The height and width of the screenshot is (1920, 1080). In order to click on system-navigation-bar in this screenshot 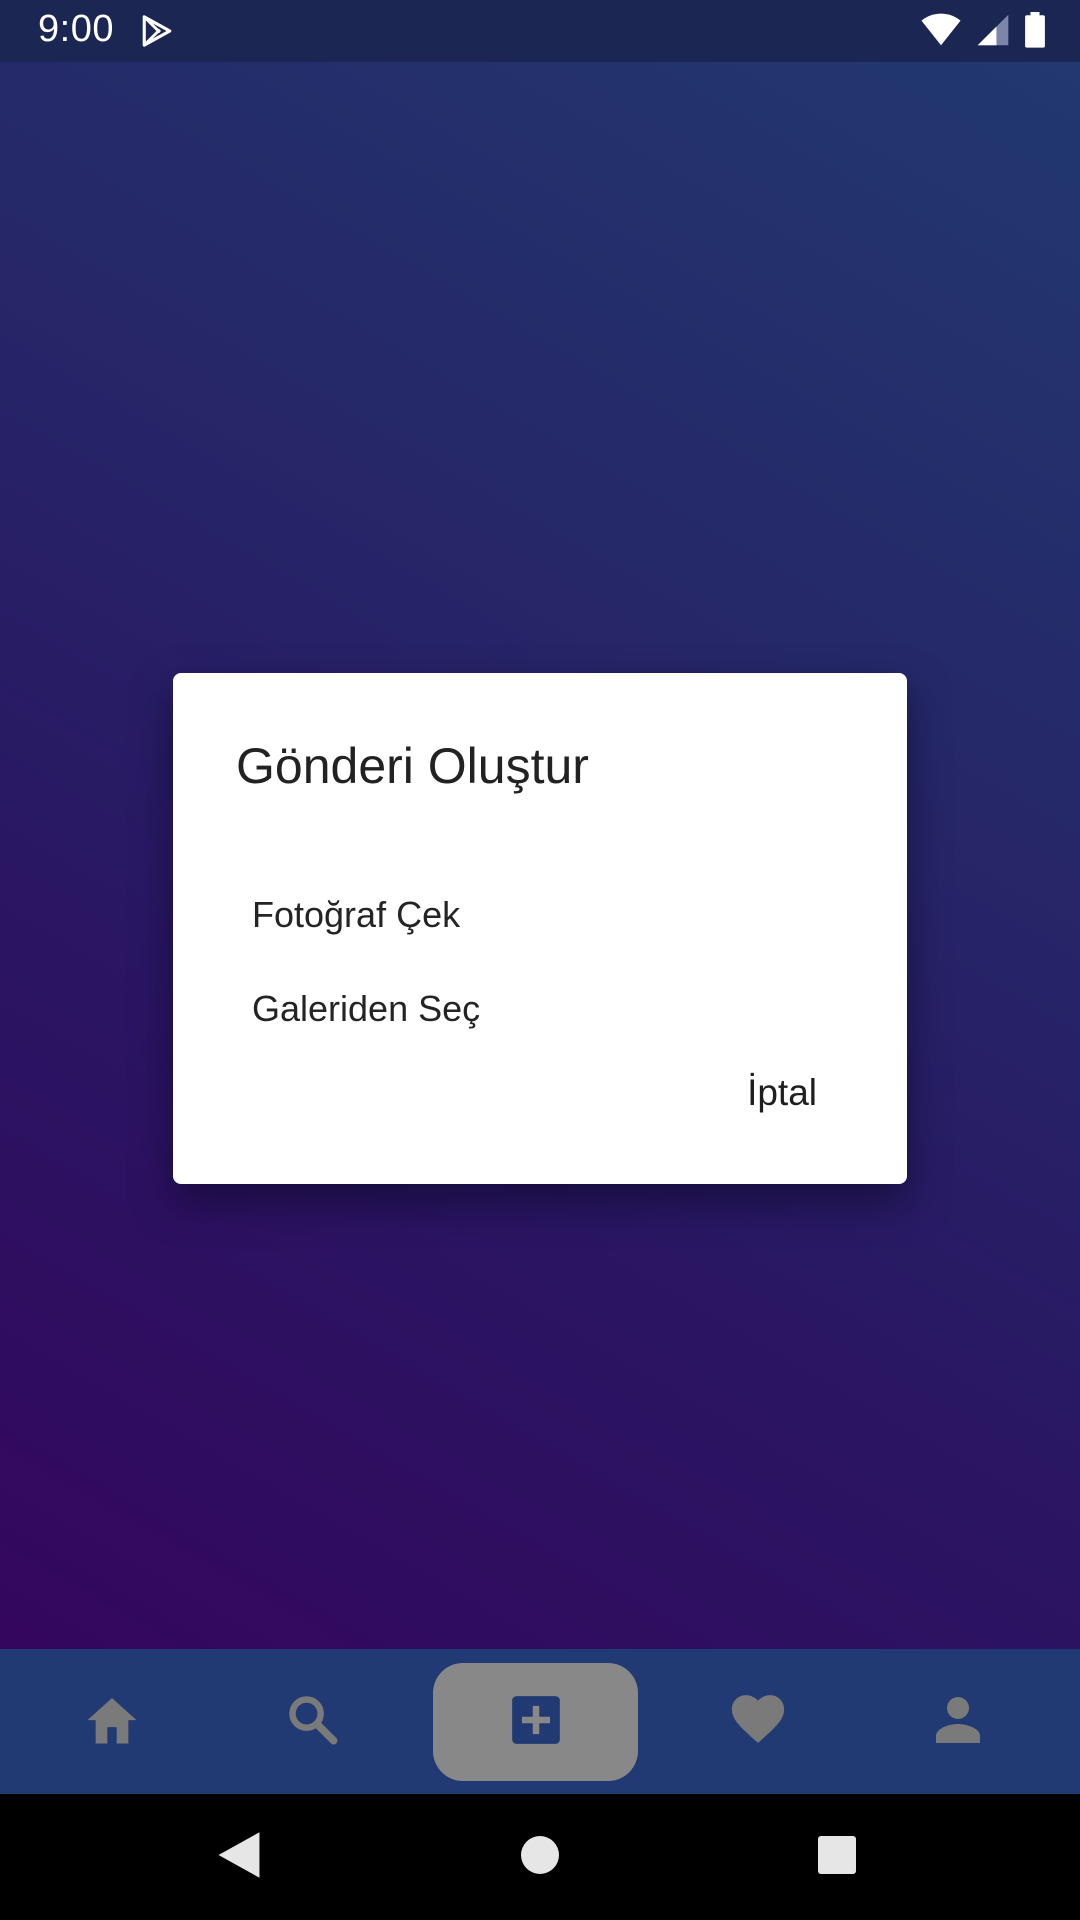, I will do `click(540, 1857)`.